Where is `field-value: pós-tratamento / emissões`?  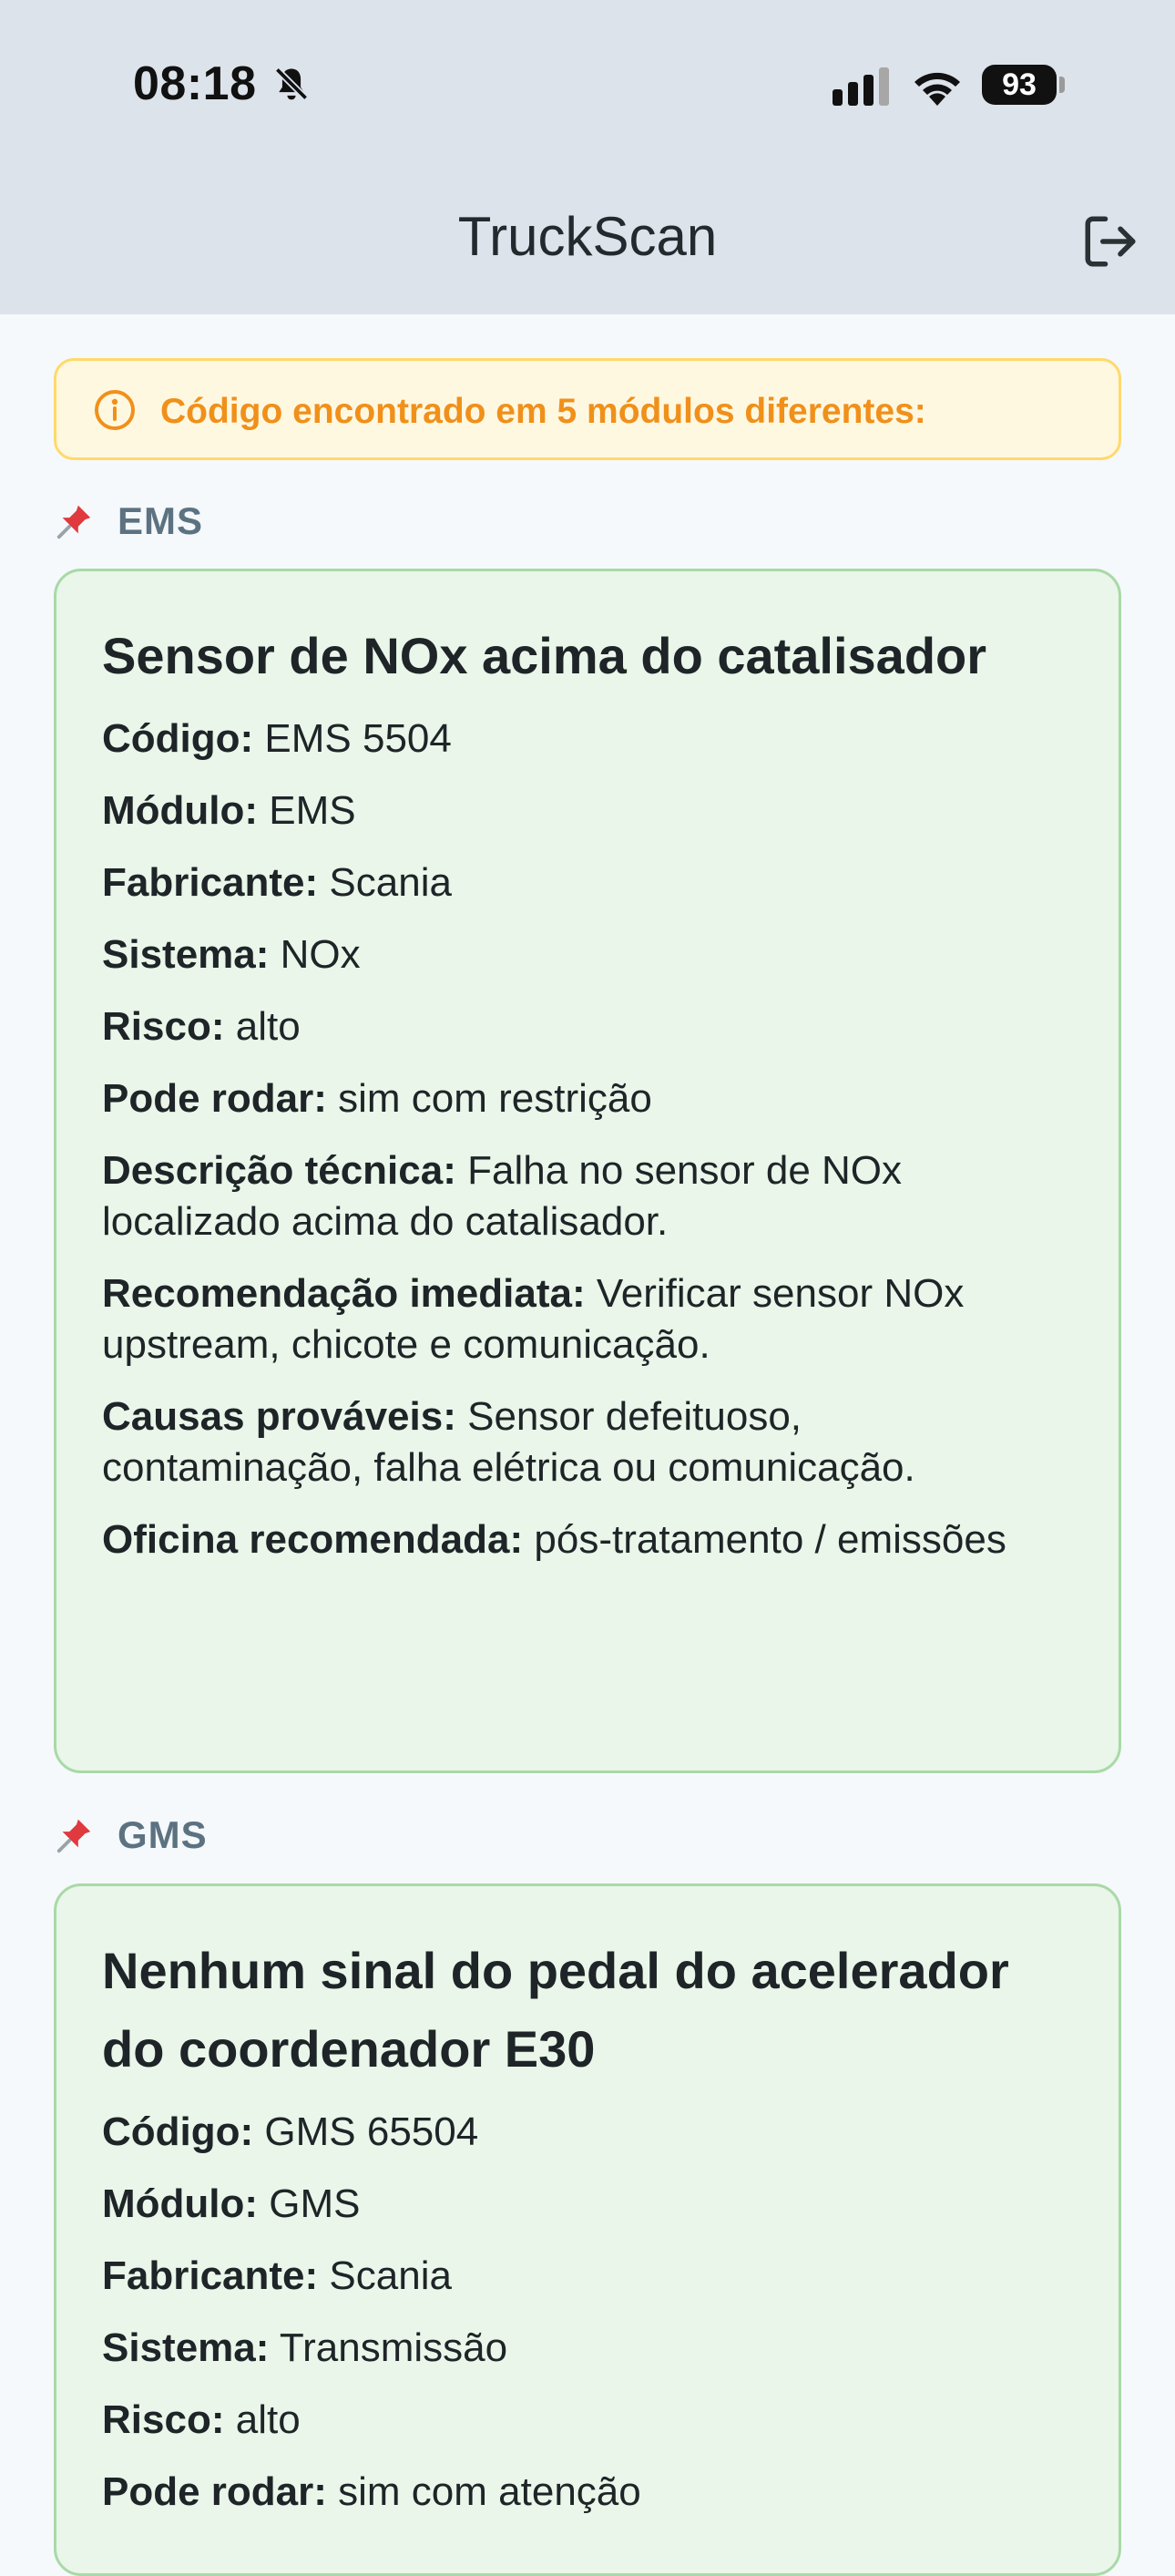
field-value: pós-tratamento / emissões is located at coordinates (770, 1540).